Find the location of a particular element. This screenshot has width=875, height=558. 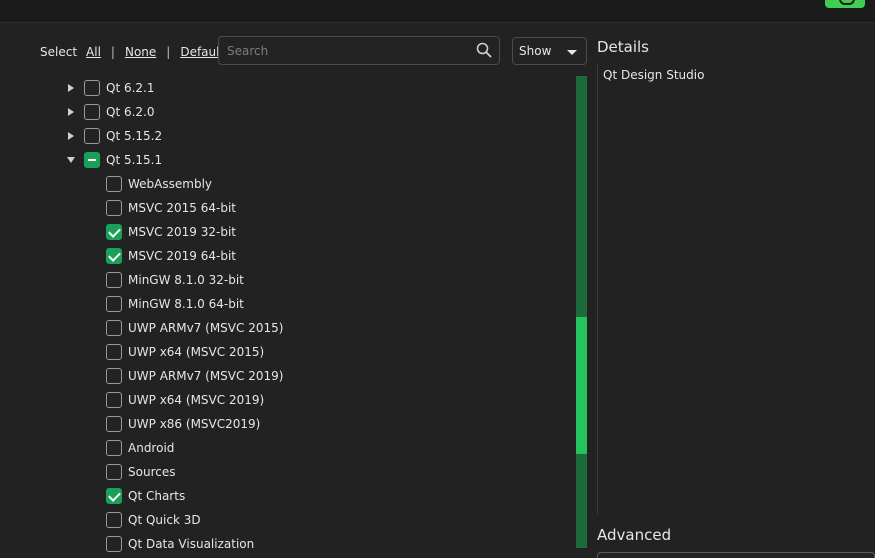

advanced-panel is located at coordinates (736, 555).